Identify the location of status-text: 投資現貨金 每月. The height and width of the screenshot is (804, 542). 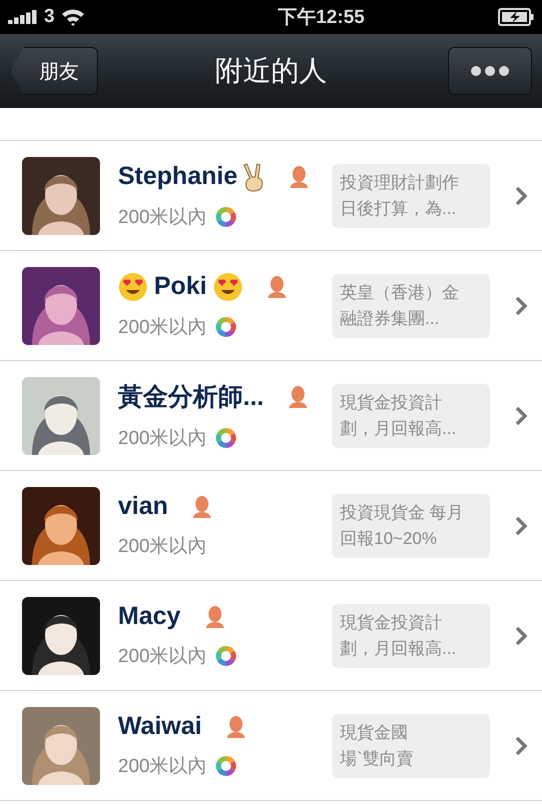
(402, 513).